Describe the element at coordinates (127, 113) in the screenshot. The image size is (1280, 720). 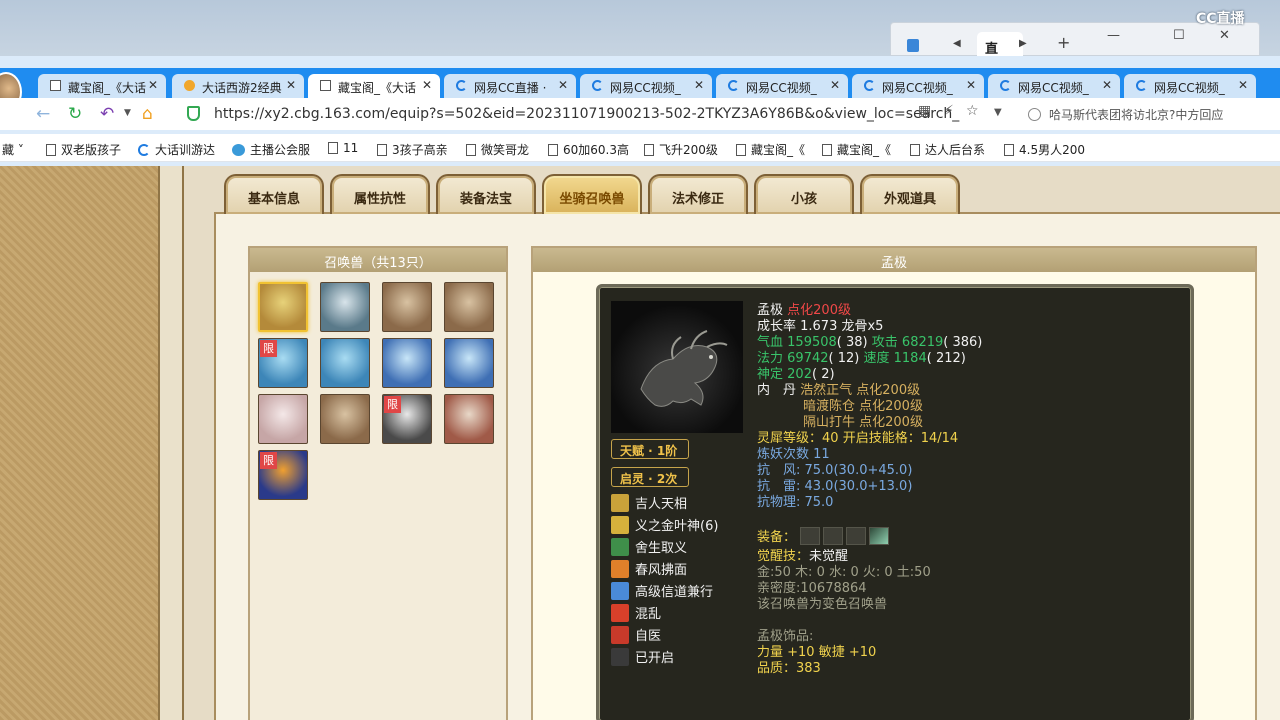
I see `dropdown-icon: ▼` at that location.